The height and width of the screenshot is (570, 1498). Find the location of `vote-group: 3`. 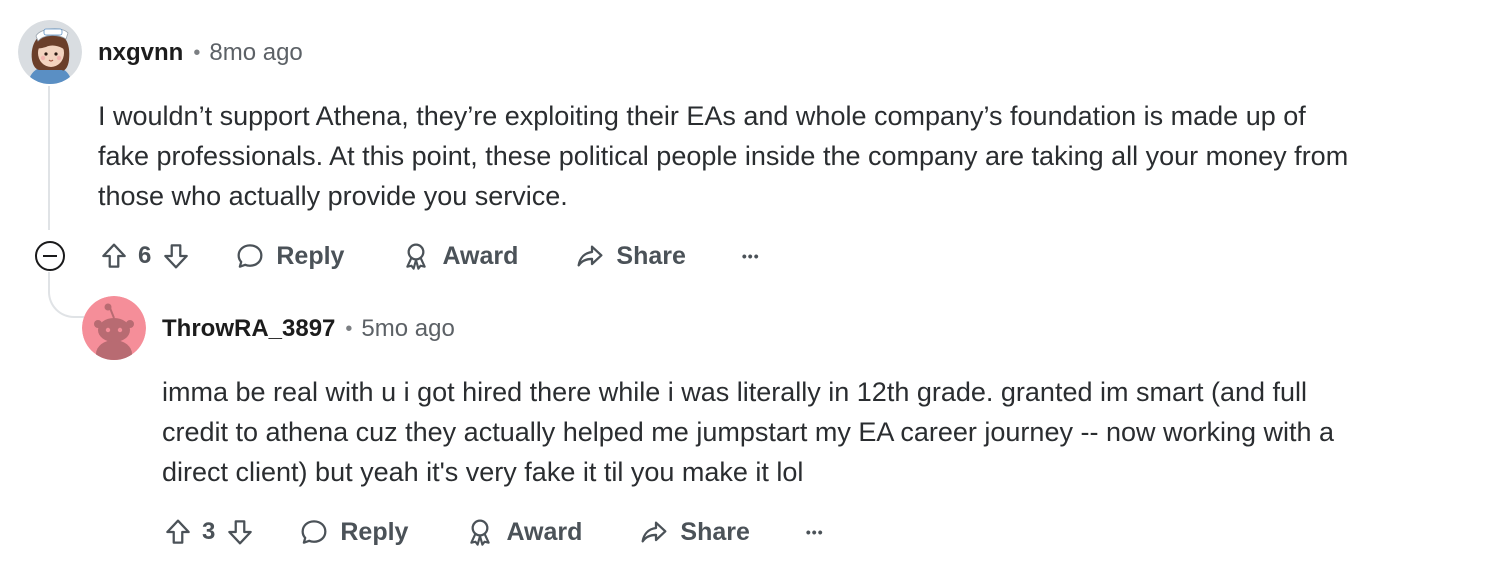

vote-group: 3 is located at coordinates (209, 532).